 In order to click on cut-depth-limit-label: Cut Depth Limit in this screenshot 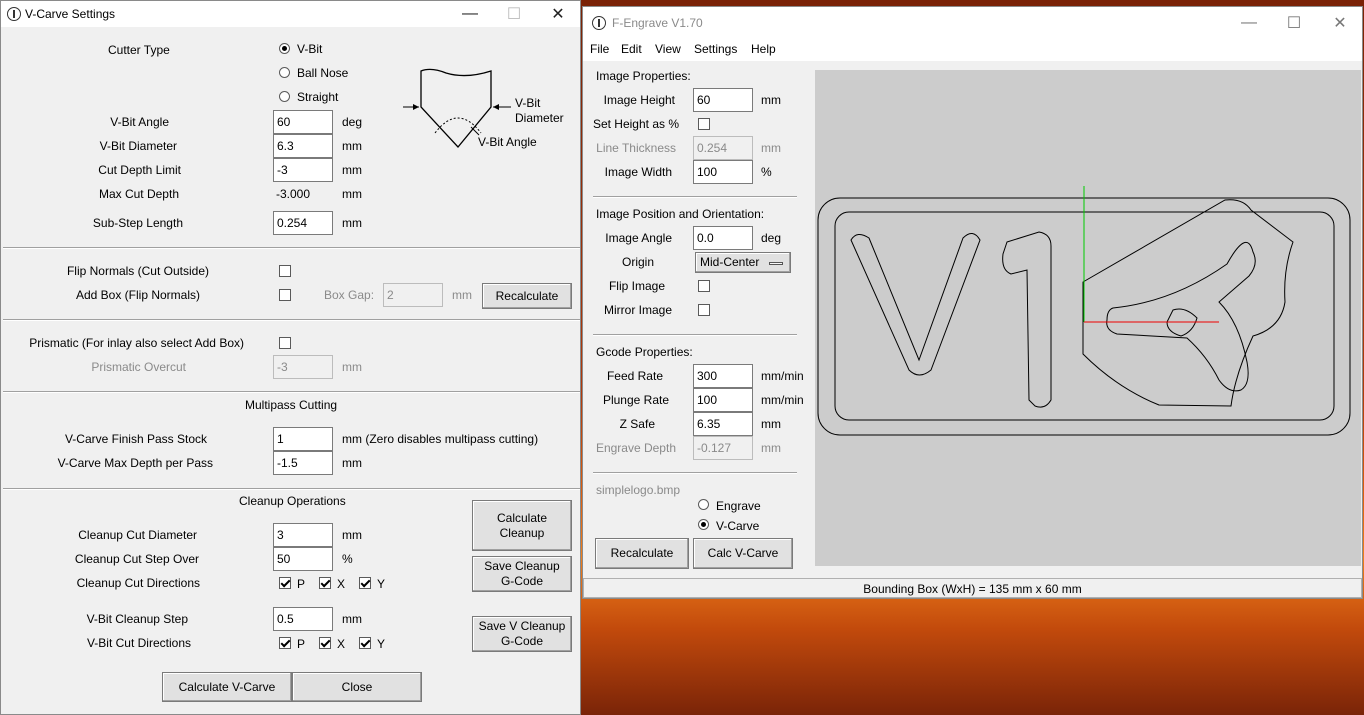, I will do `click(139, 170)`.